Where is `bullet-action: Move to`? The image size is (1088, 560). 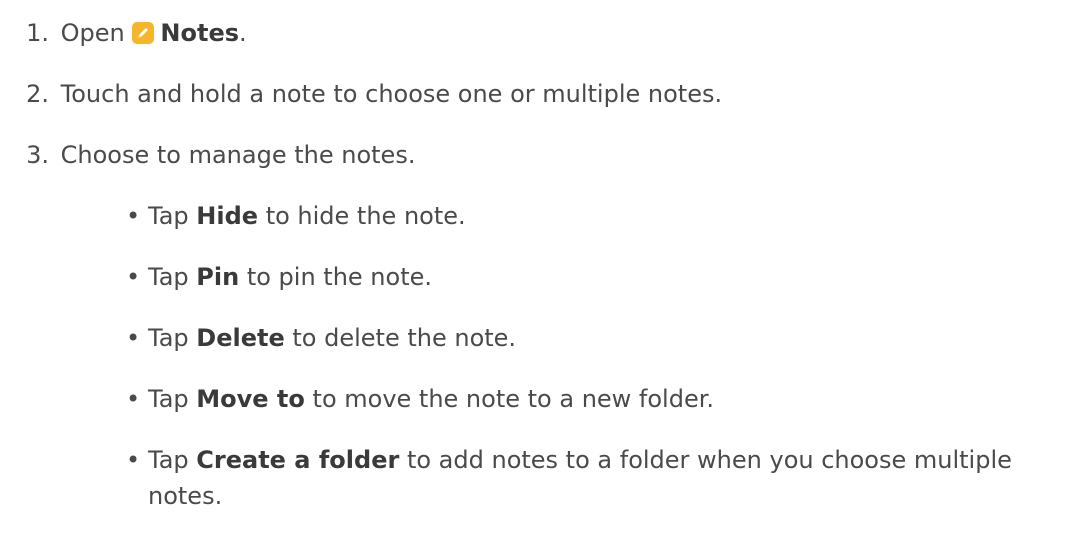 bullet-action: Move to is located at coordinates (250, 399).